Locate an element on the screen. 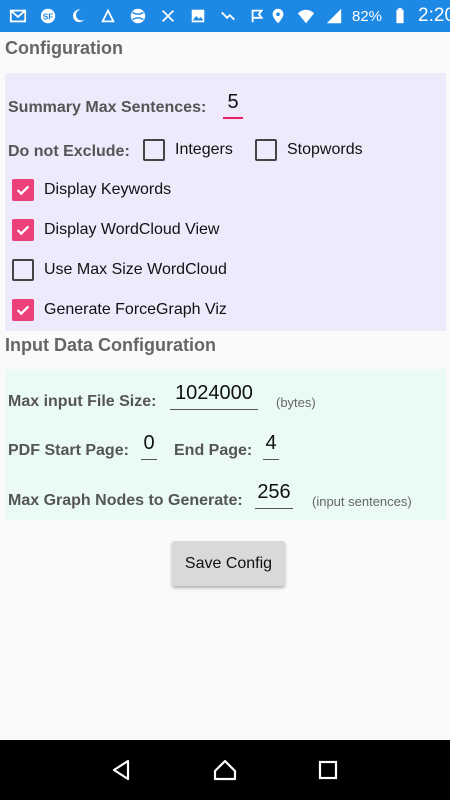 Image resolution: width=450 pixels, height=800 pixels. app-x-icon is located at coordinates (168, 16).